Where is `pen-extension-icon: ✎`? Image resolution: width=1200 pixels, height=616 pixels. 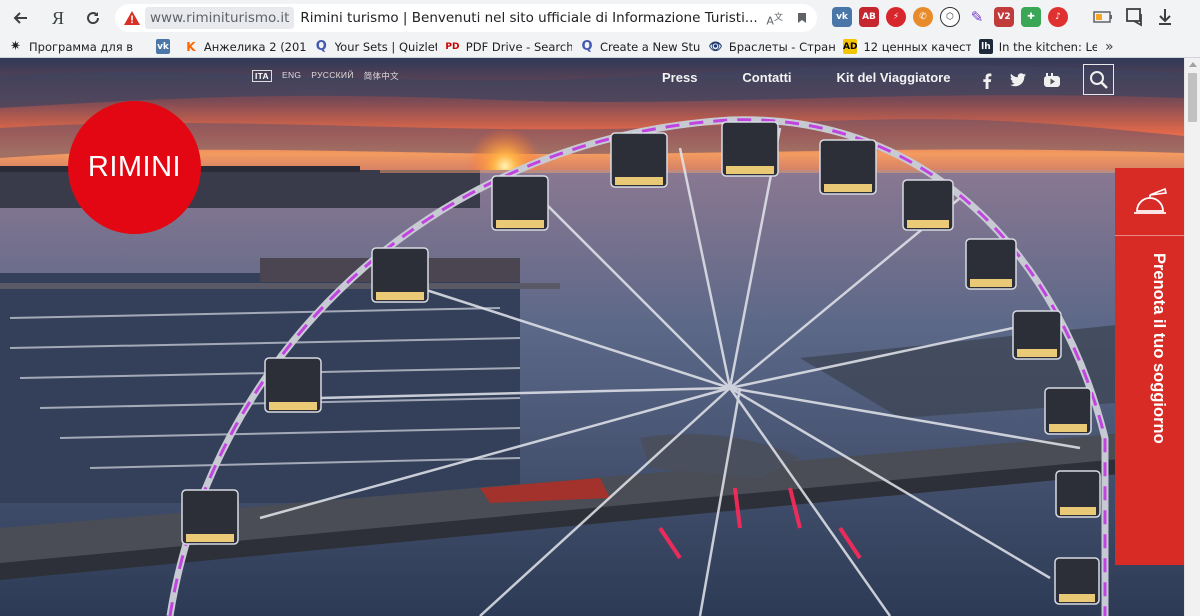 pen-extension-icon: ✎ is located at coordinates (977, 17).